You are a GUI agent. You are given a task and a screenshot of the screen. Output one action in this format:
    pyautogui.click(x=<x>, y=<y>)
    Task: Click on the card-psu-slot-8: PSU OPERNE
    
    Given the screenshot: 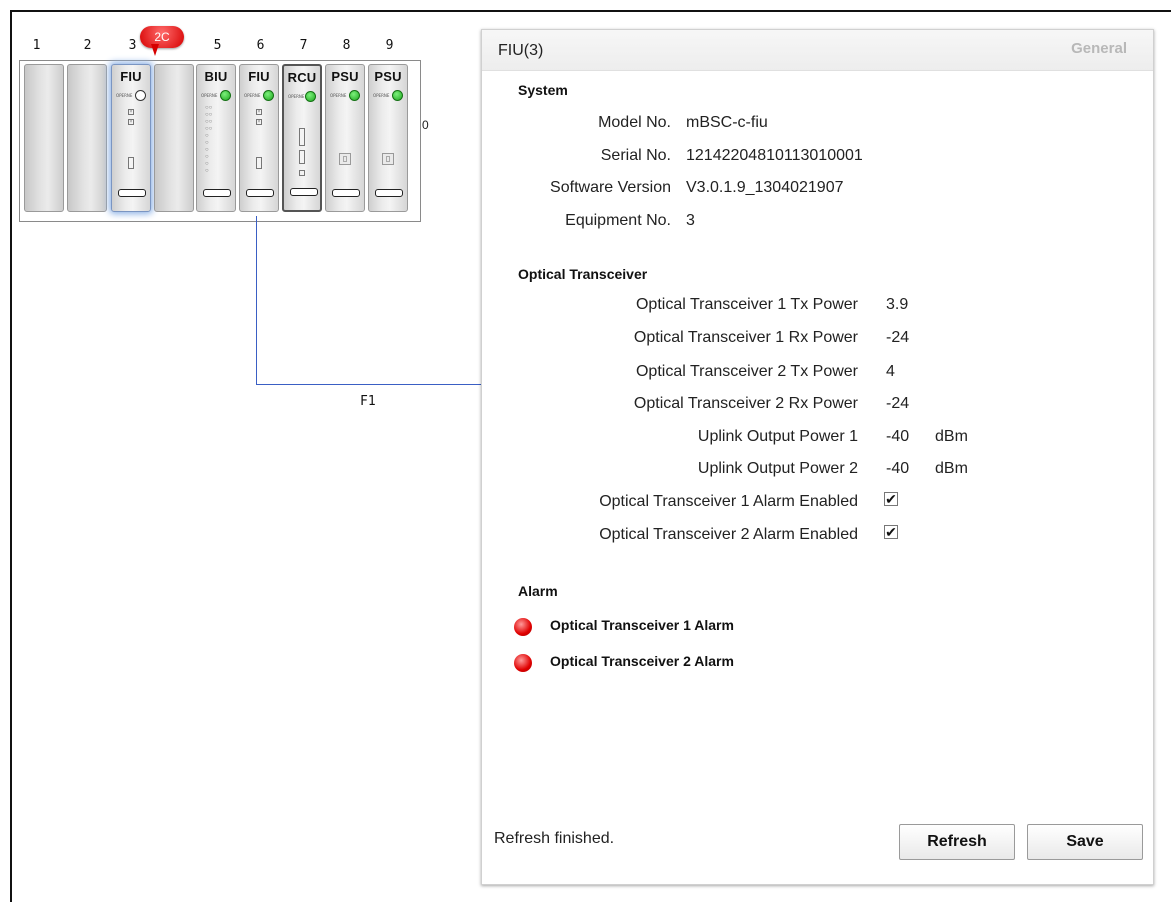 What is the action you would take?
    pyautogui.click(x=345, y=138)
    